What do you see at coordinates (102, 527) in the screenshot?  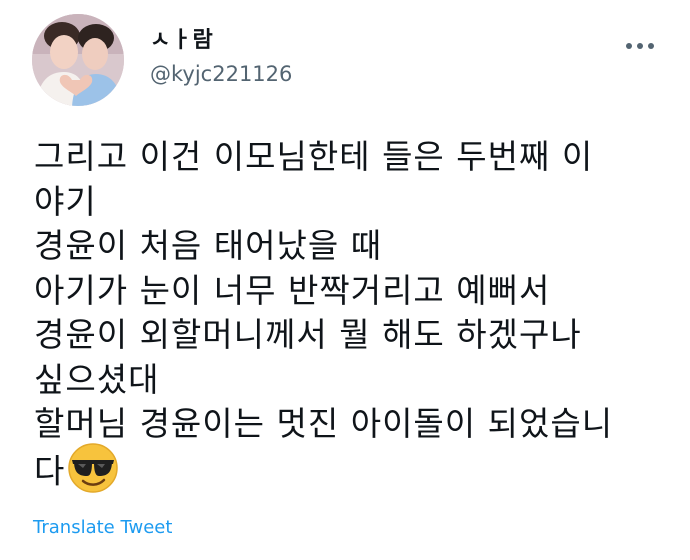 I see `translate-tweet-link: Translate Tweet` at bounding box center [102, 527].